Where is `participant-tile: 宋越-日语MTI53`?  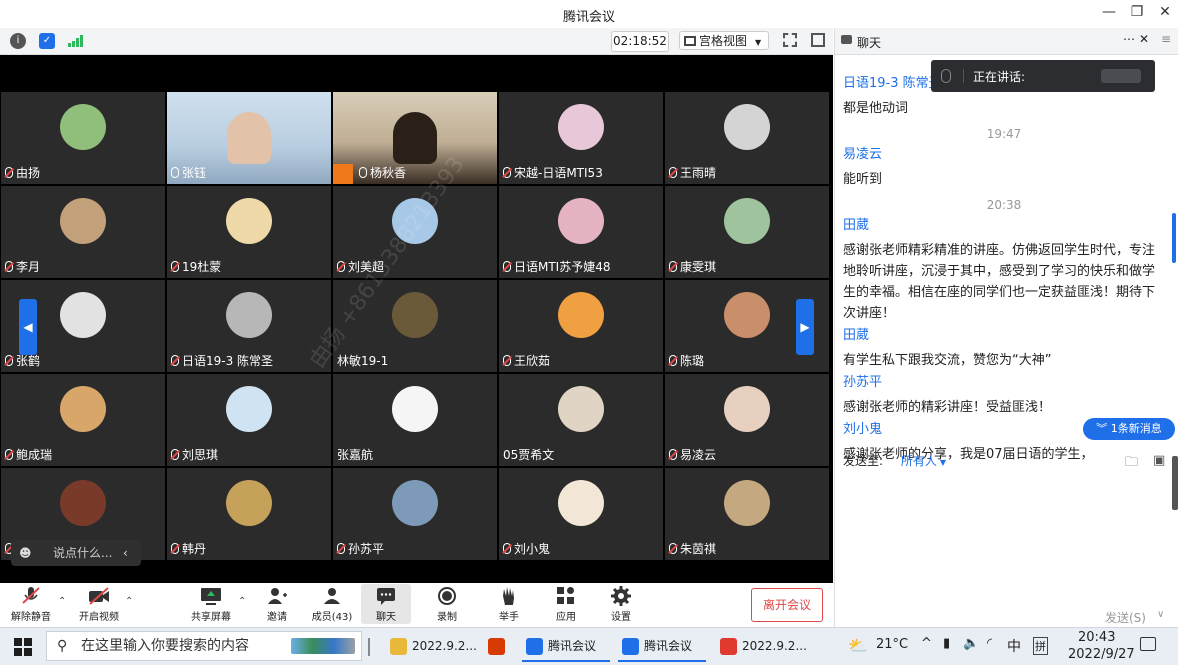
participant-tile: 宋越-日语MTI53 is located at coordinates (581, 138).